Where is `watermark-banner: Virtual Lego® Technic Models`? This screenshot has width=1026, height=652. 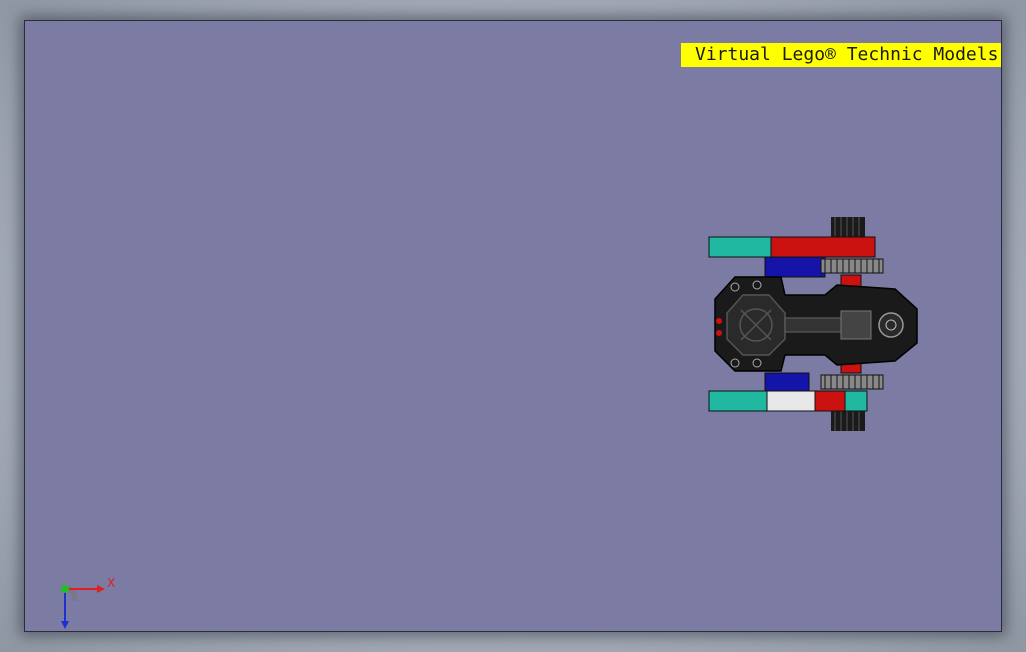
watermark-banner: Virtual Lego® Technic Models is located at coordinates (841, 55).